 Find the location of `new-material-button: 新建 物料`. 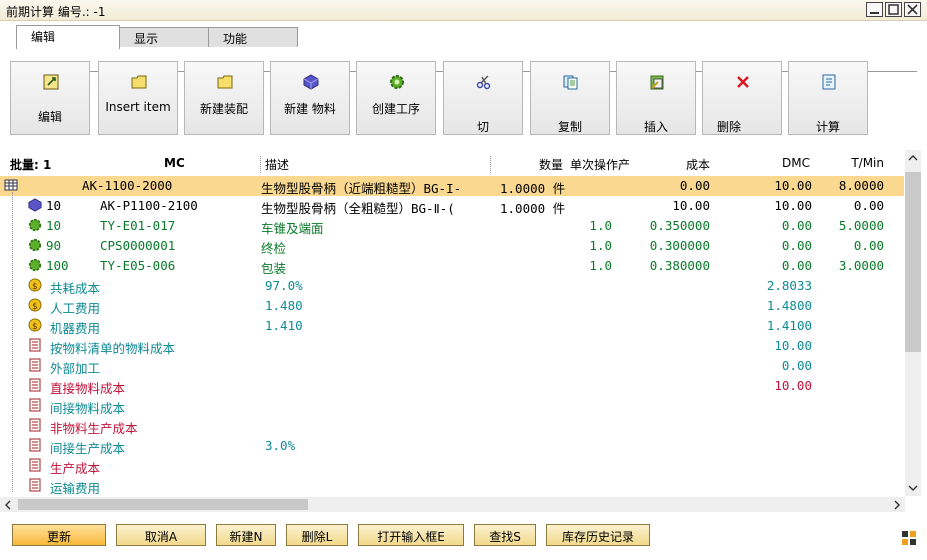

new-material-button: 新建 物料 is located at coordinates (310, 98).